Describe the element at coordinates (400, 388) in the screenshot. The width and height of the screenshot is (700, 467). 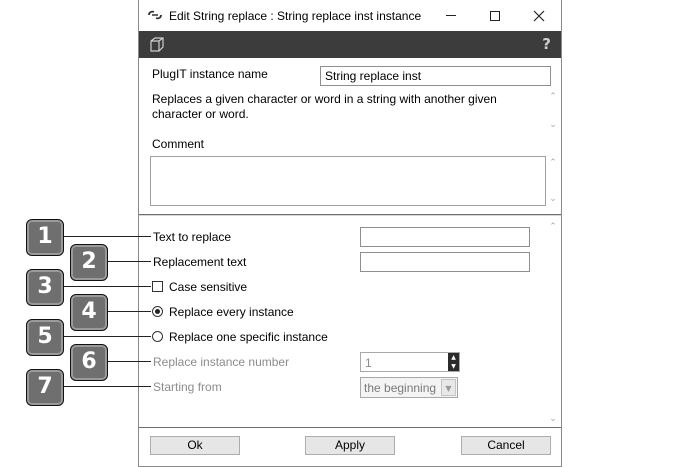
I see `starting-from-value: the beginning` at that location.